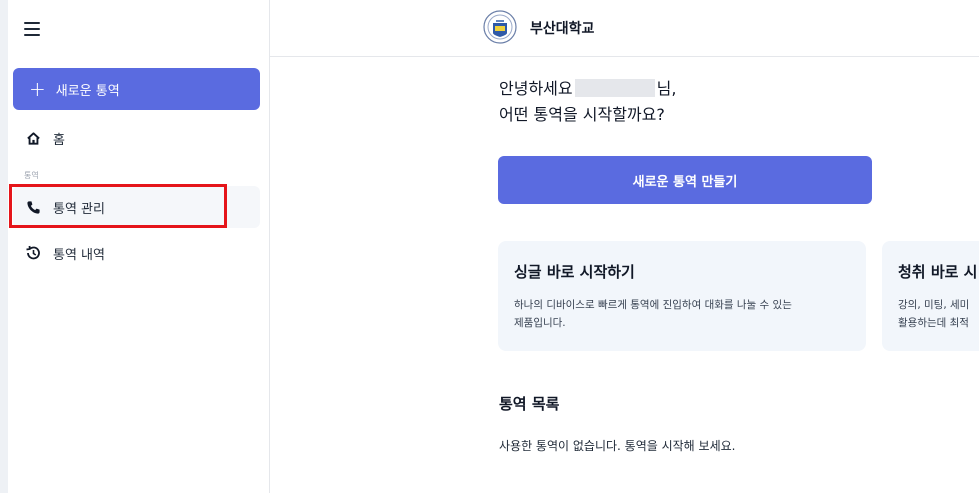 This screenshot has height=493, width=979. Describe the element at coordinates (4, 246) in the screenshot. I see `sidebar-edge` at that location.